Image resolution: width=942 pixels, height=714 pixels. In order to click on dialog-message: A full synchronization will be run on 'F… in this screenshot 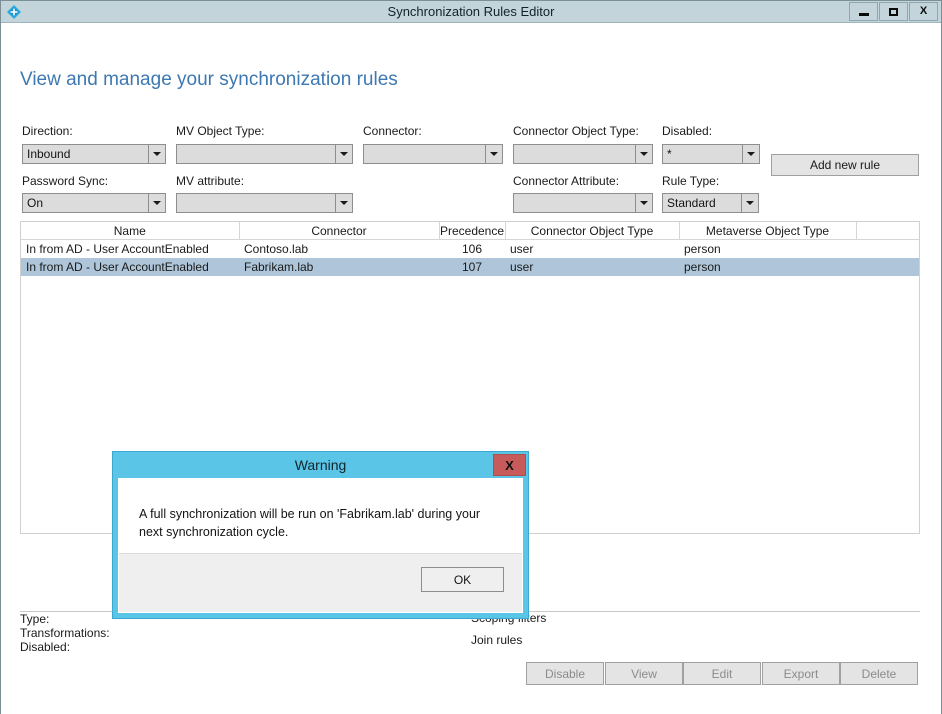, I will do `click(310, 523)`.